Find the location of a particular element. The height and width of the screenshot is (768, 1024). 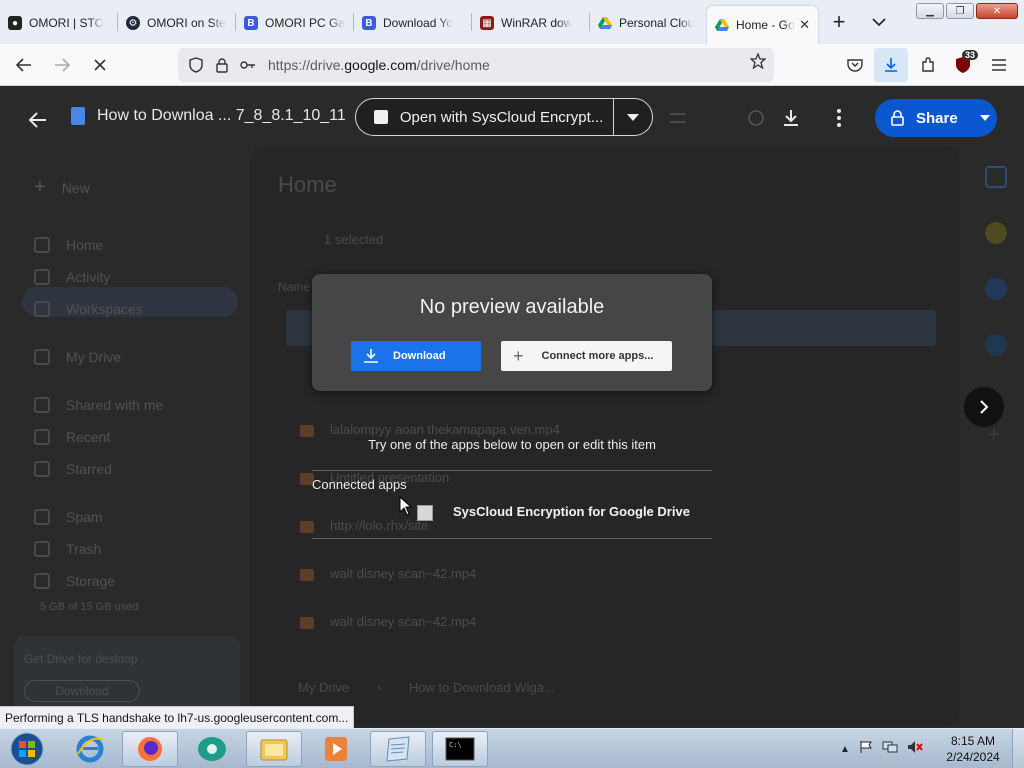

stop-loading-button is located at coordinates (100, 65).